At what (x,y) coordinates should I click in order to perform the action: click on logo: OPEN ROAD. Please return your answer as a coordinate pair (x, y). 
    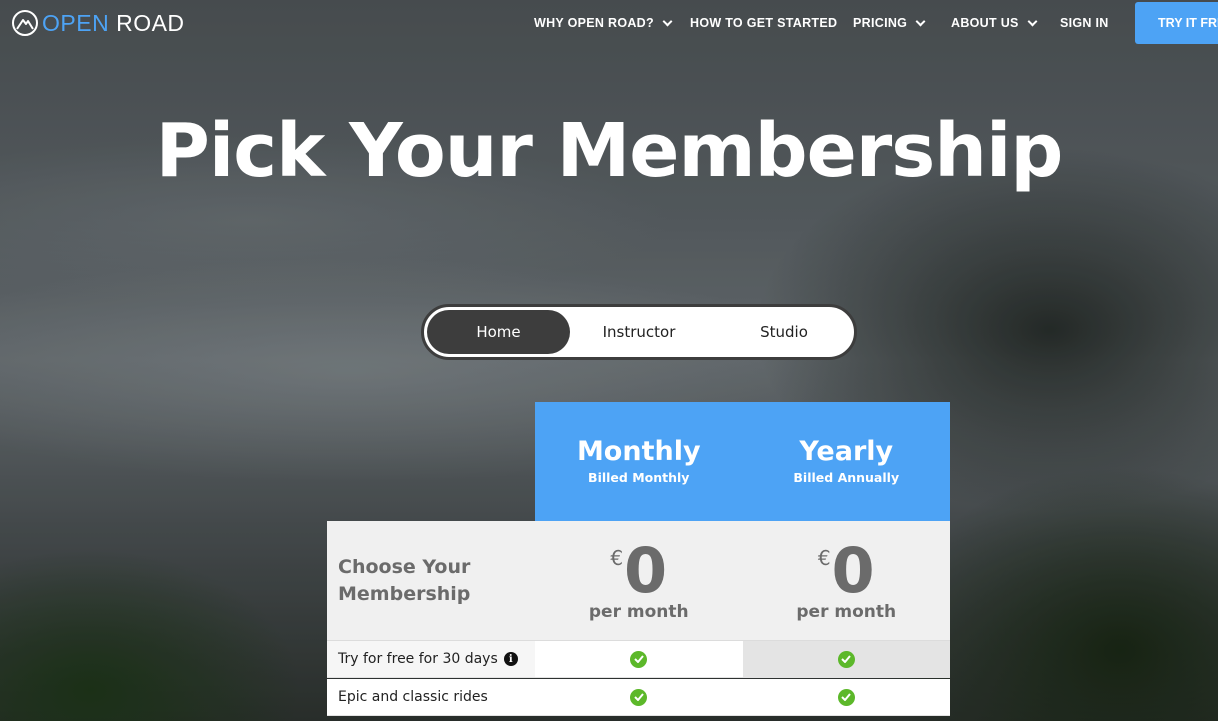
    Looking at the image, I should click on (98, 23).